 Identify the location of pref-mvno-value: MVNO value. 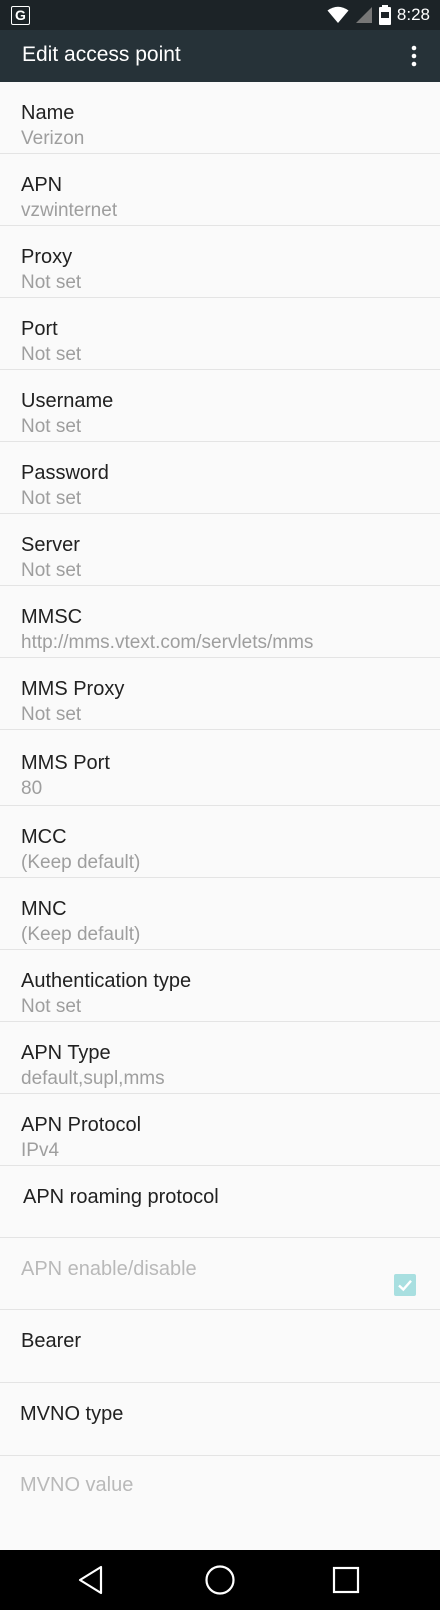
(220, 1497).